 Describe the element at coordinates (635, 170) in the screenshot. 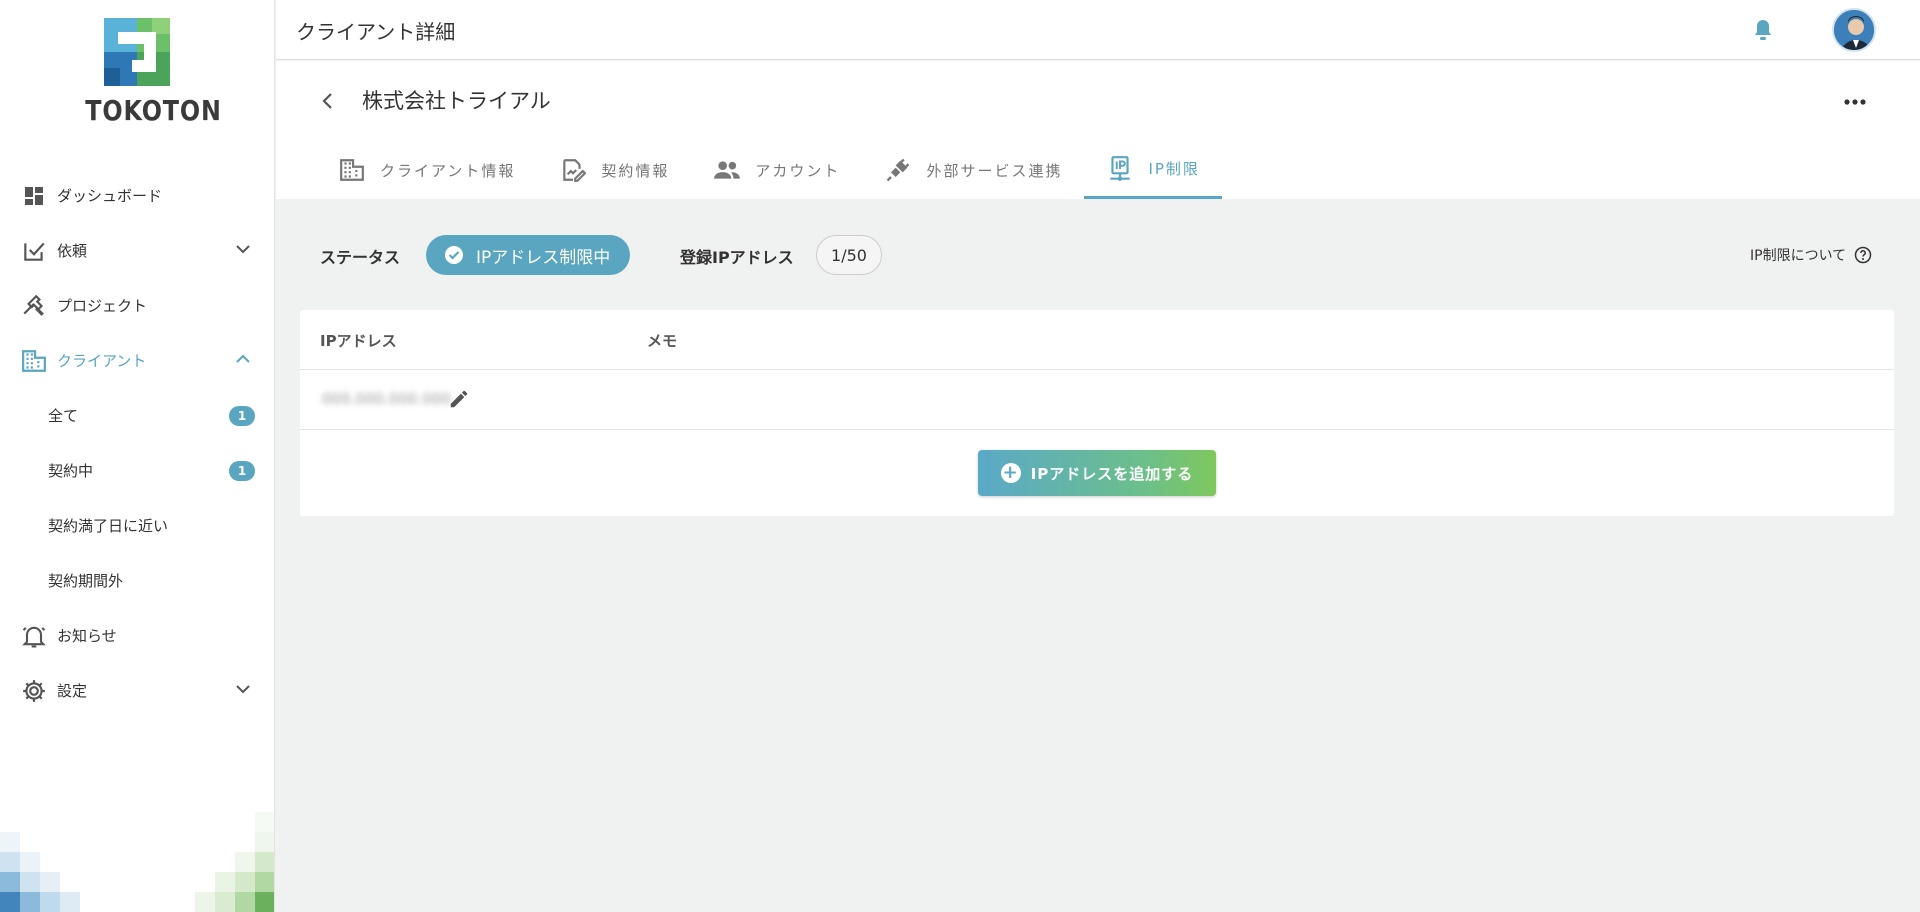

I see `tab-label: 契約情報` at that location.